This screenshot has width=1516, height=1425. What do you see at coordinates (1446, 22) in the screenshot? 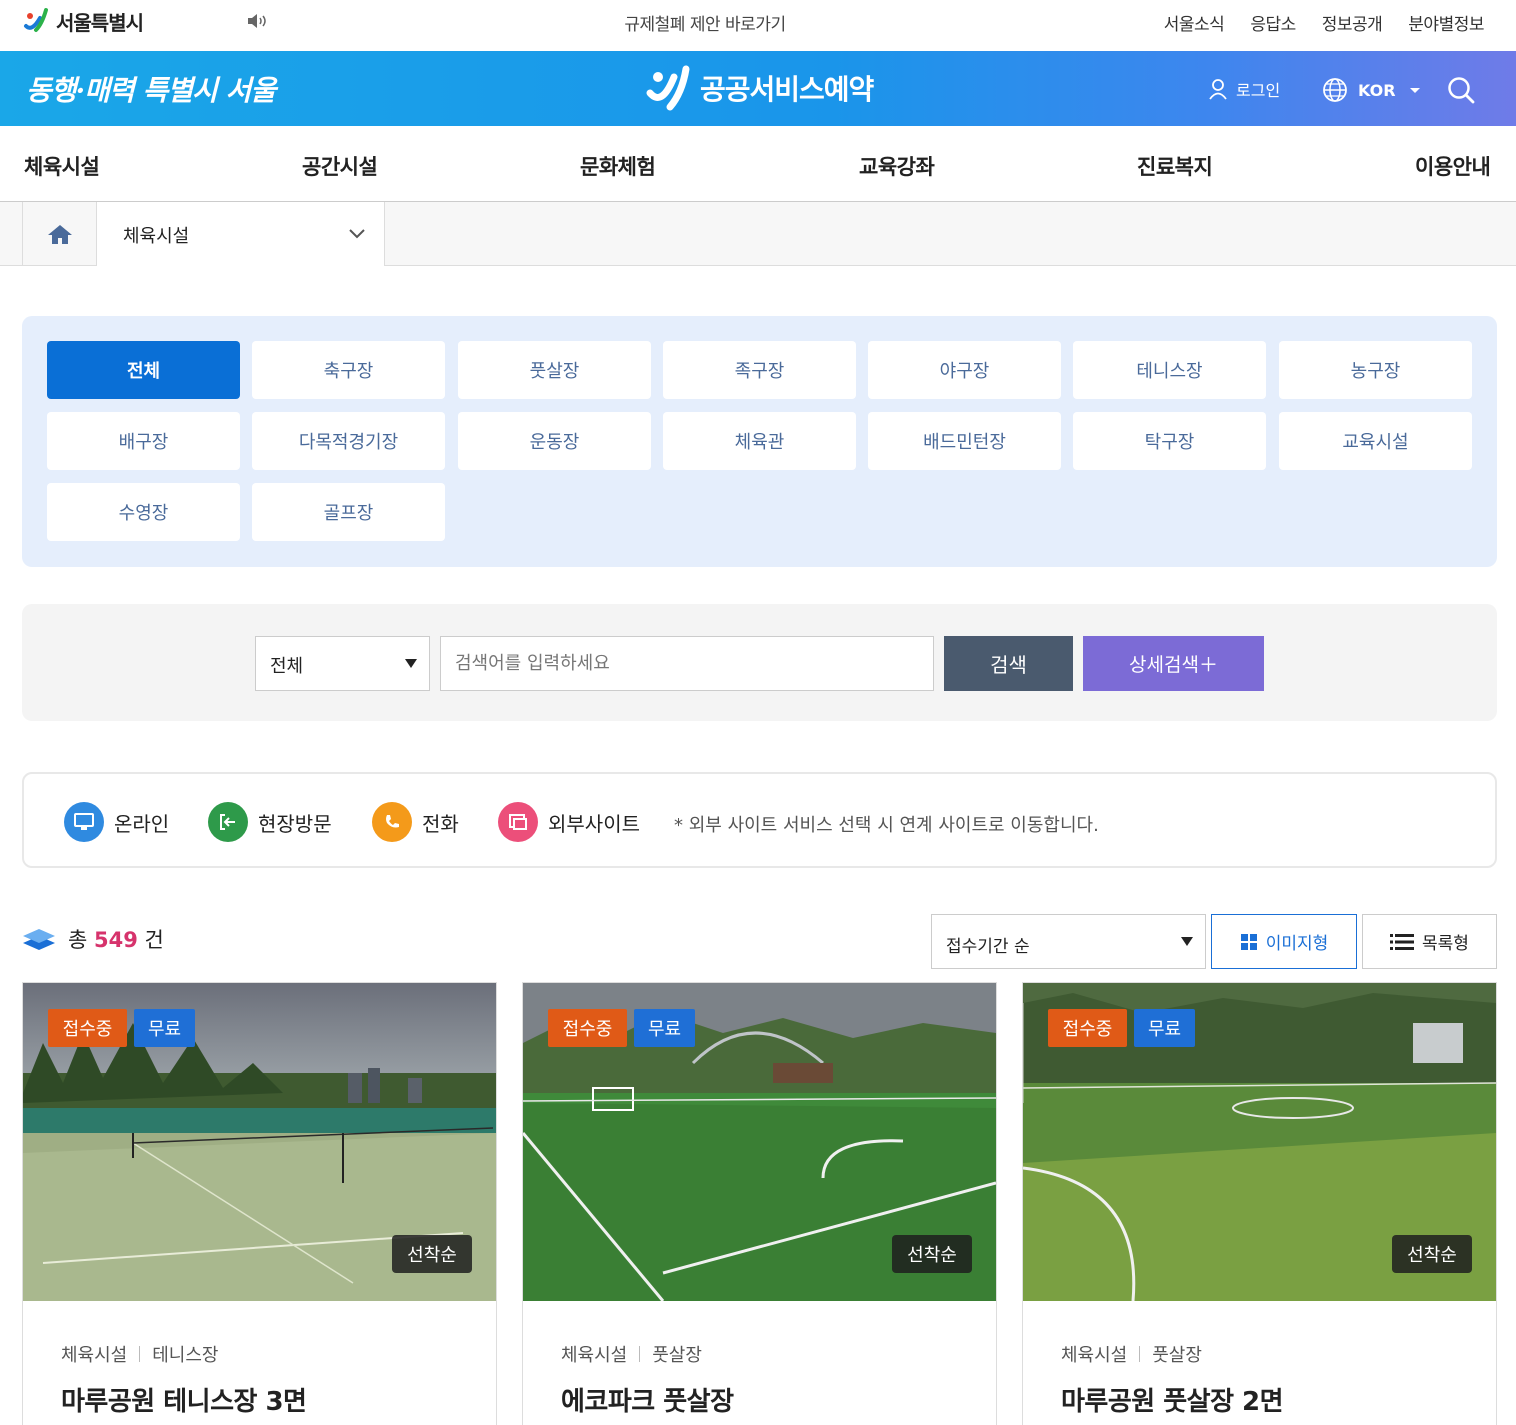
I see `top-link-field: 분야별정보` at bounding box center [1446, 22].